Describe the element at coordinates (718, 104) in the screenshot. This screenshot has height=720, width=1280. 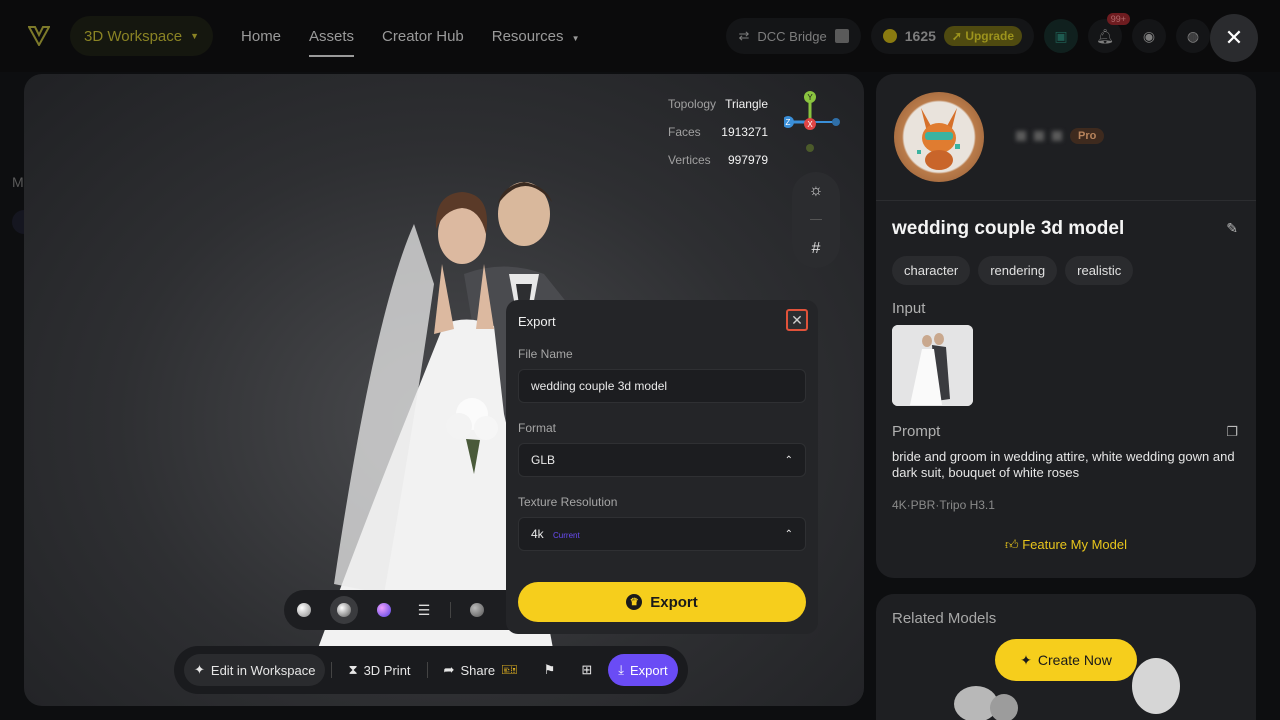
I see `stat-topology: Topology Triangle` at that location.